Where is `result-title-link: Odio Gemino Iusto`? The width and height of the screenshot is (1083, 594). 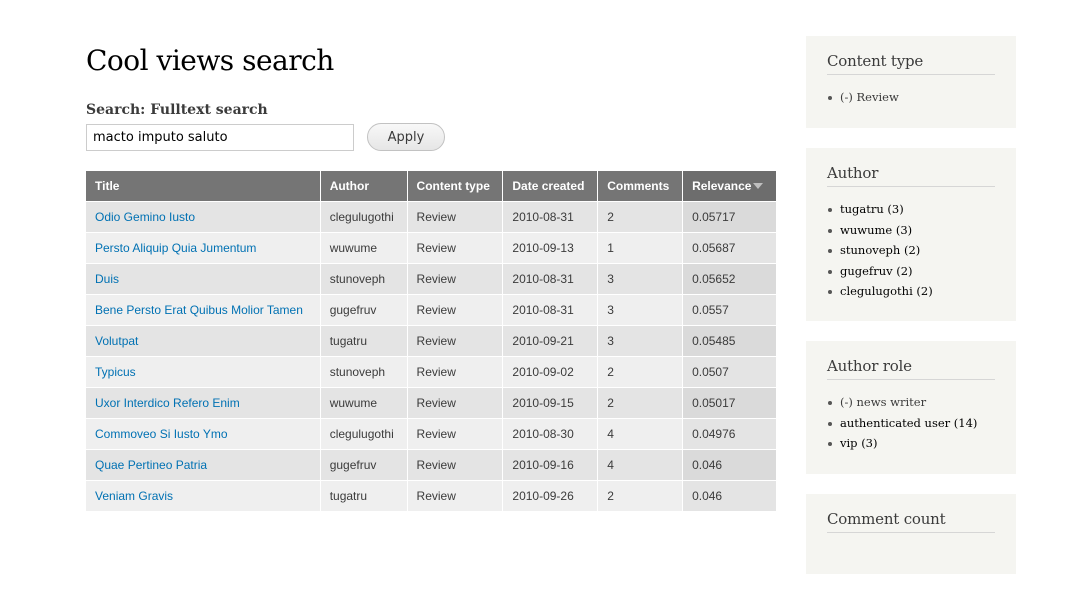
result-title-link: Odio Gemino Iusto is located at coordinates (145, 217).